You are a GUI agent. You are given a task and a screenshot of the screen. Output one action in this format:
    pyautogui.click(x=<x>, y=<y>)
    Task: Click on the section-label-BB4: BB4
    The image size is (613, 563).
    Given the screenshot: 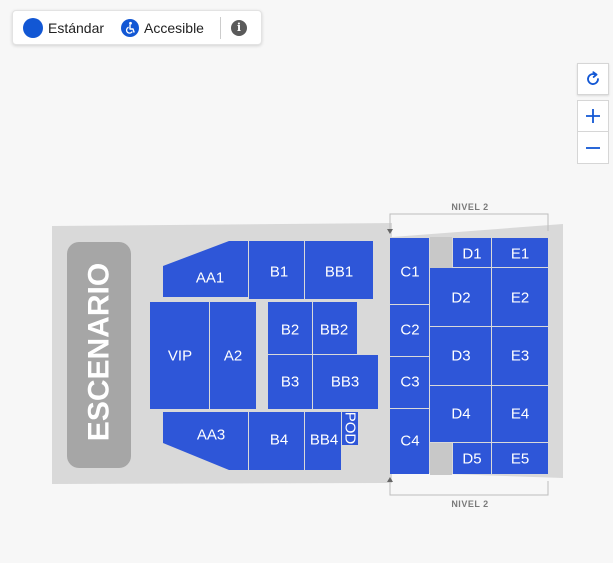 What is the action you would take?
    pyautogui.click(x=324, y=440)
    